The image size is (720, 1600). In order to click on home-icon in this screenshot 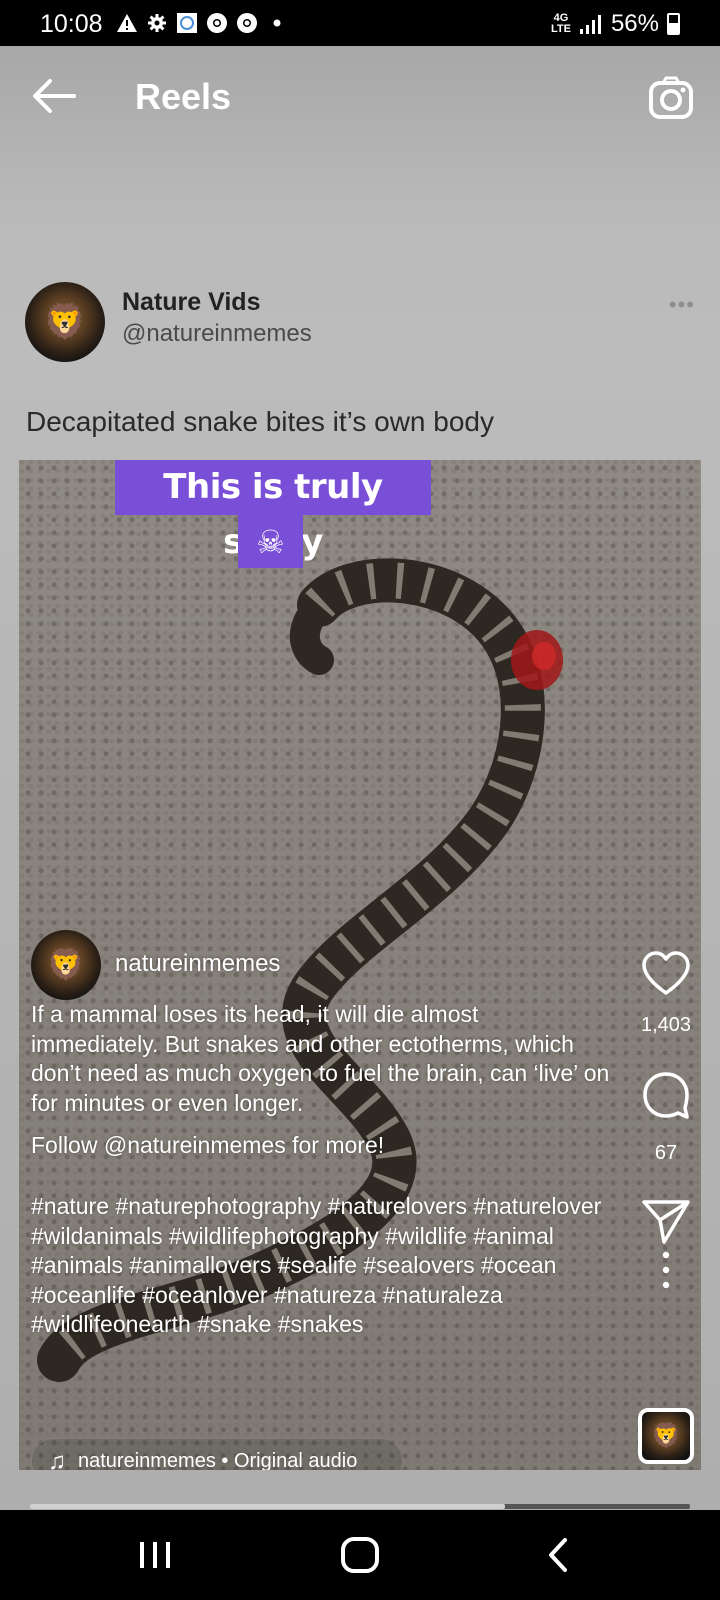, I will do `click(360, 1555)`.